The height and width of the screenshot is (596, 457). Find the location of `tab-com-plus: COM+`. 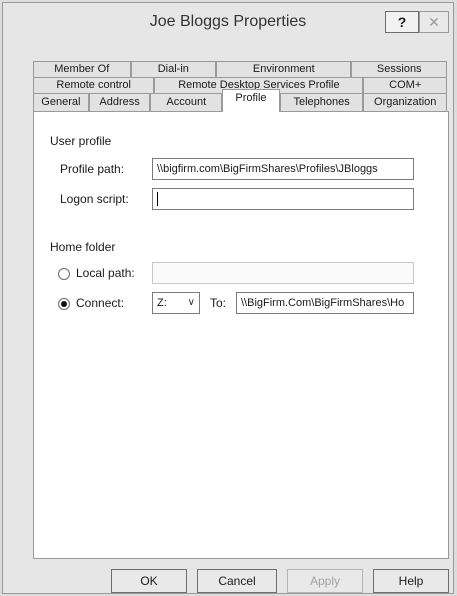

tab-com-plus: COM+ is located at coordinates (405, 85).